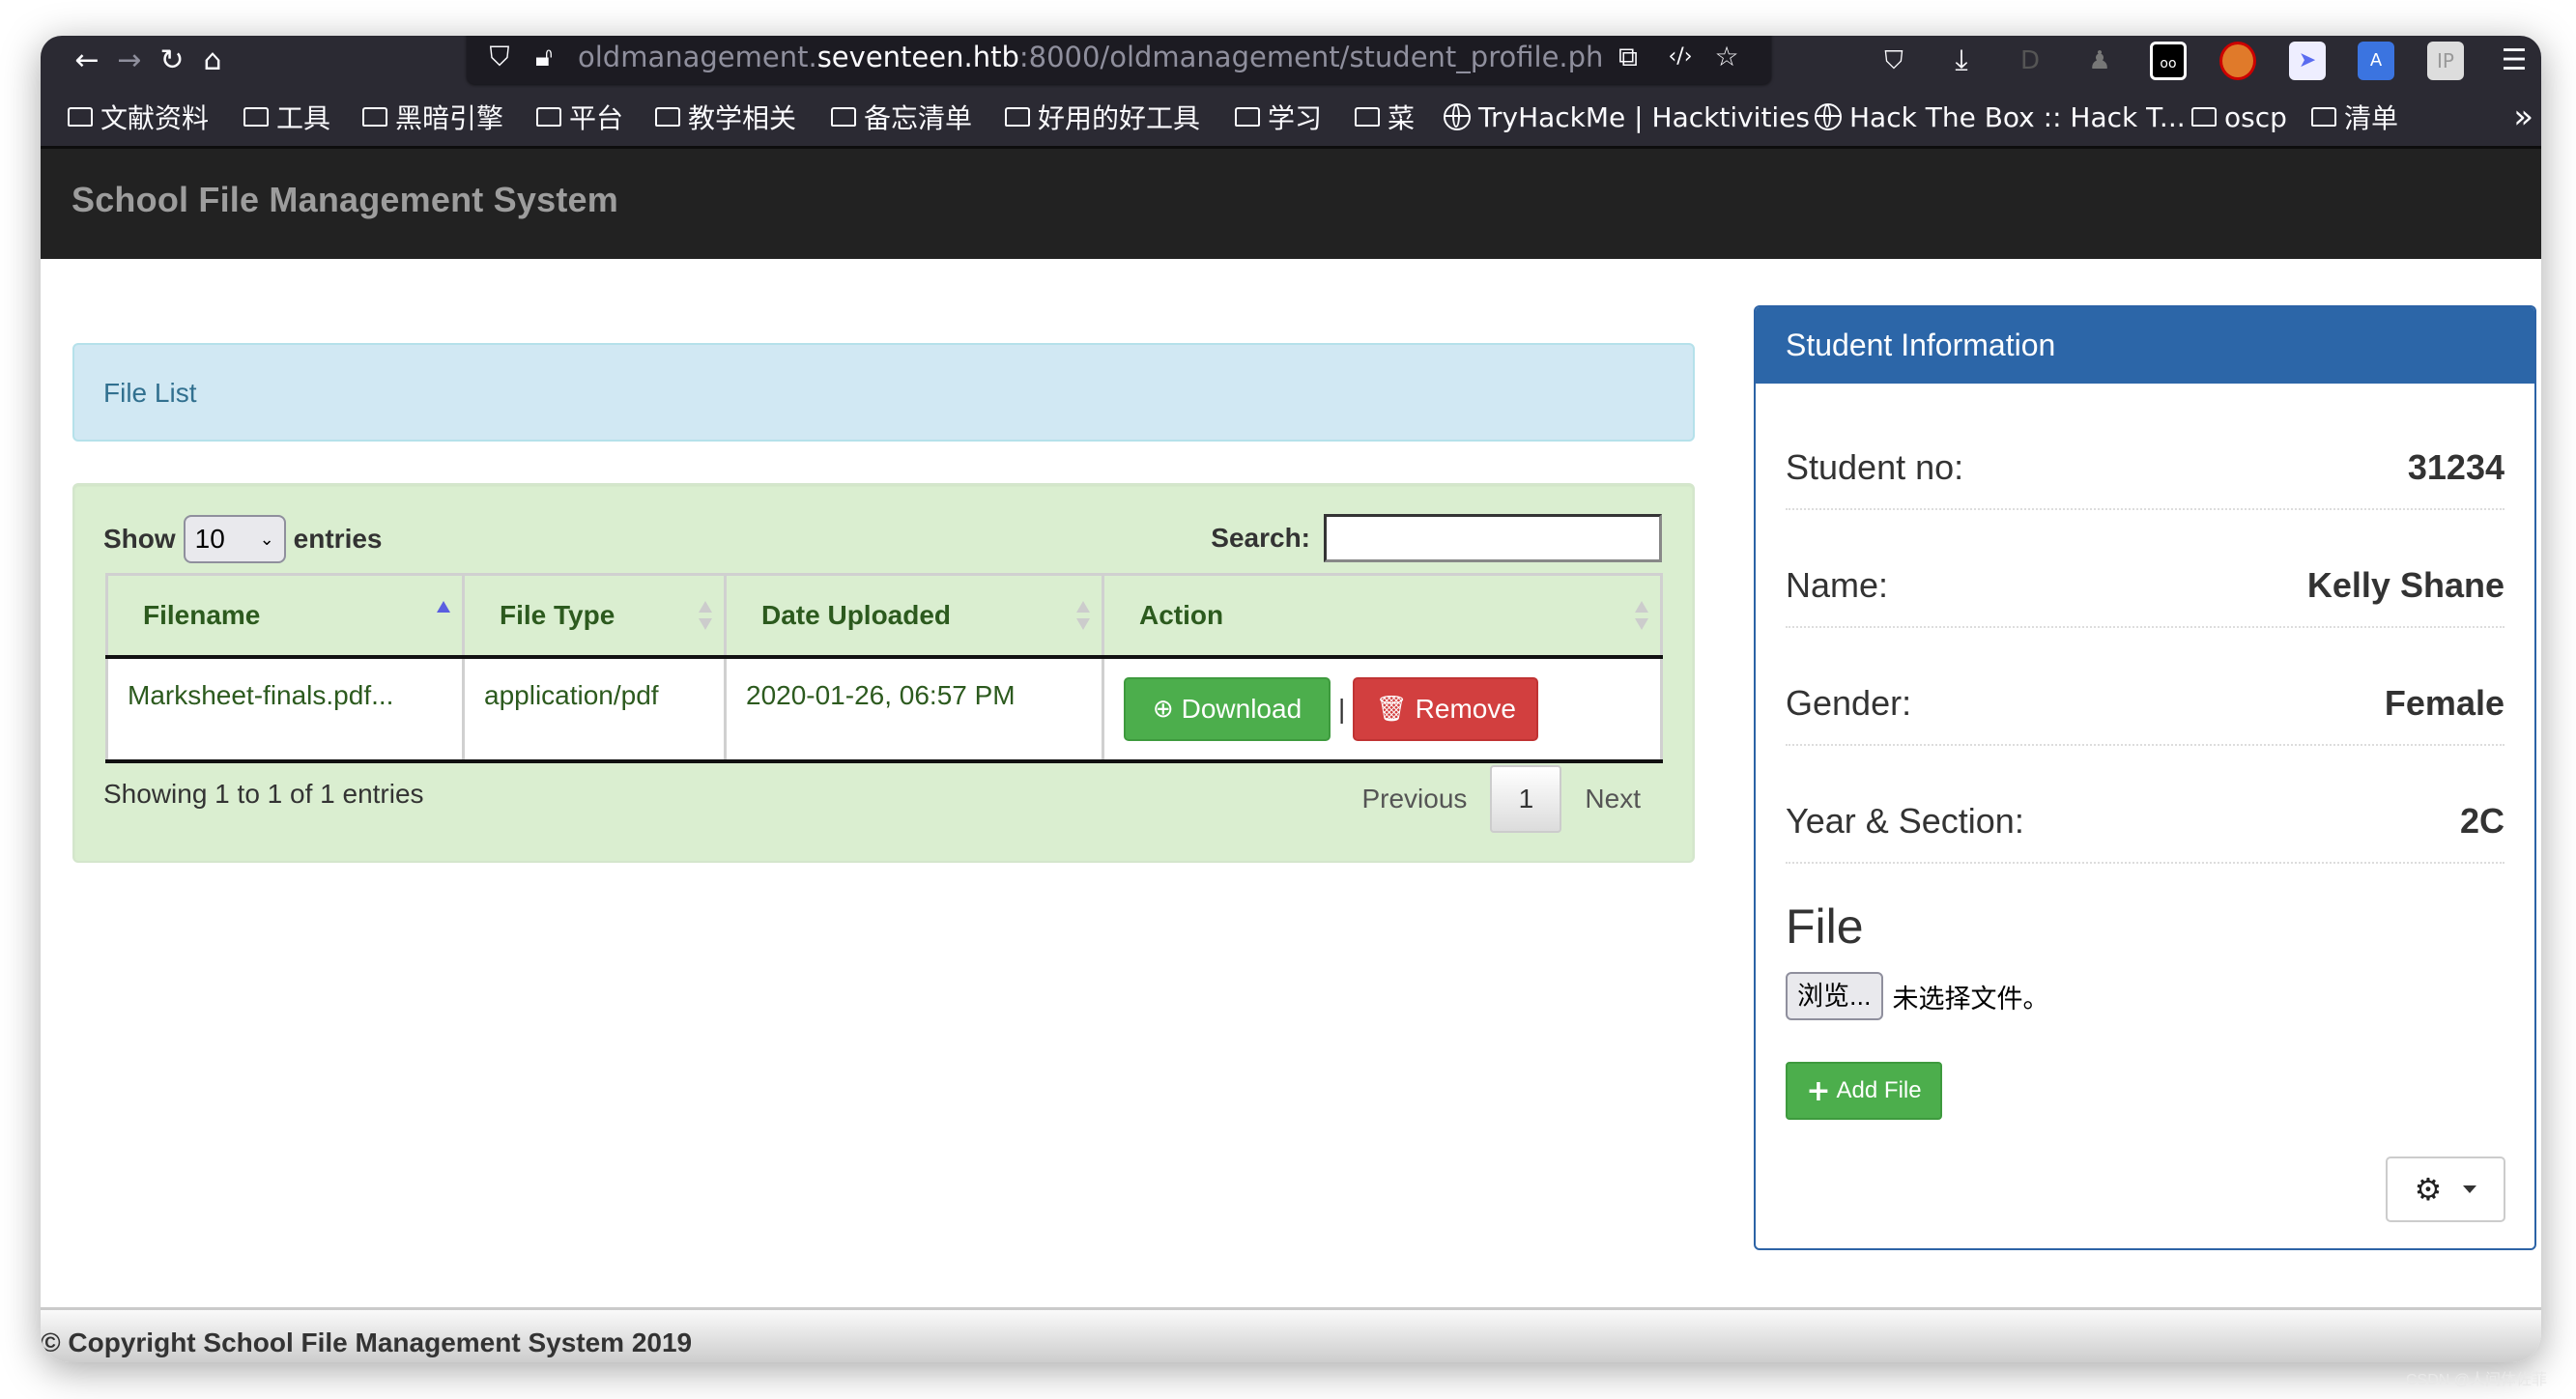  I want to click on bookmark-folder: 平台, so click(580, 117).